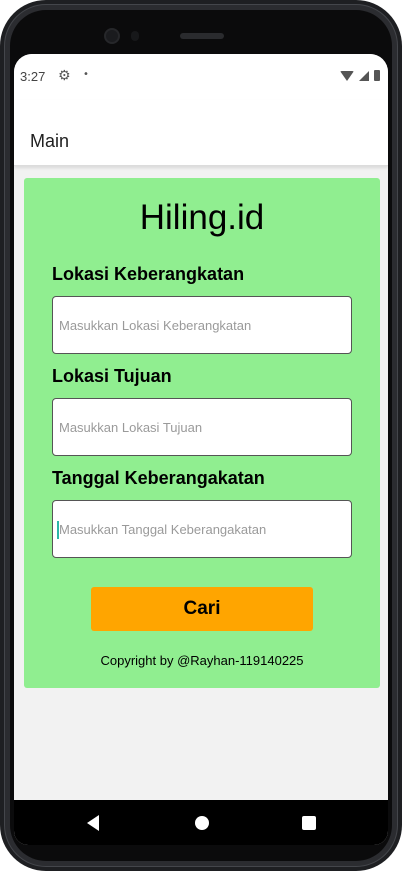 This screenshot has height=871, width=402. Describe the element at coordinates (364, 75) in the screenshot. I see `signal-icon` at that location.